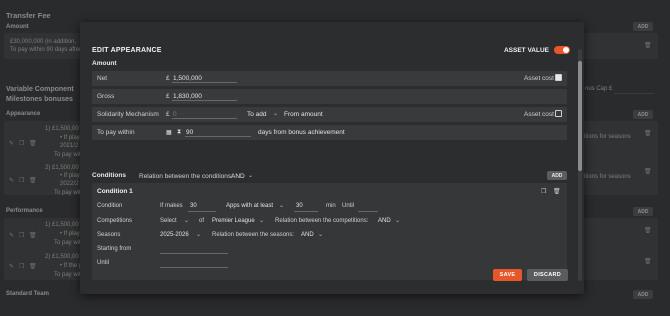 The width and height of the screenshot is (670, 316). Describe the element at coordinates (306, 211) in the screenshot. I see `minutes-underline` at that location.